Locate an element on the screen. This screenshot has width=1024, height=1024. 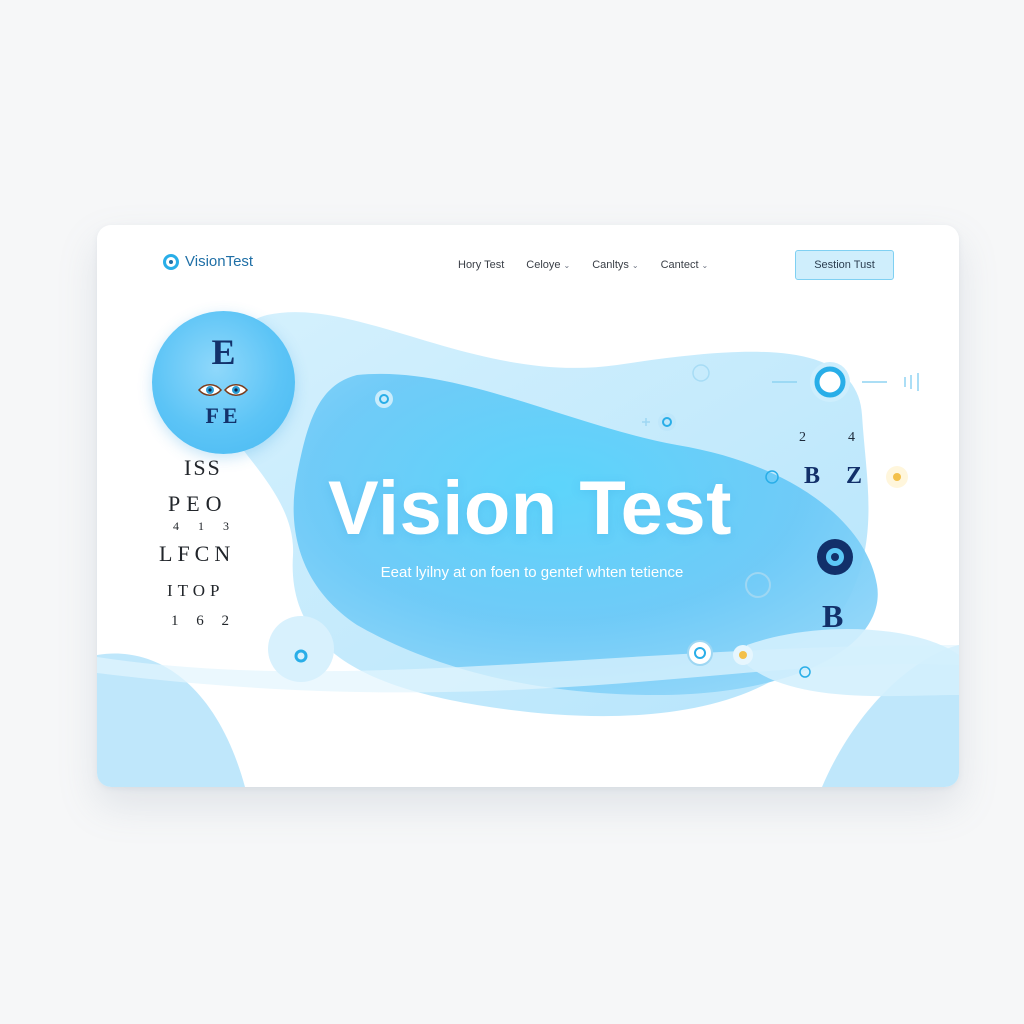
nav-item-label: Cantect is located at coordinates (679, 265).